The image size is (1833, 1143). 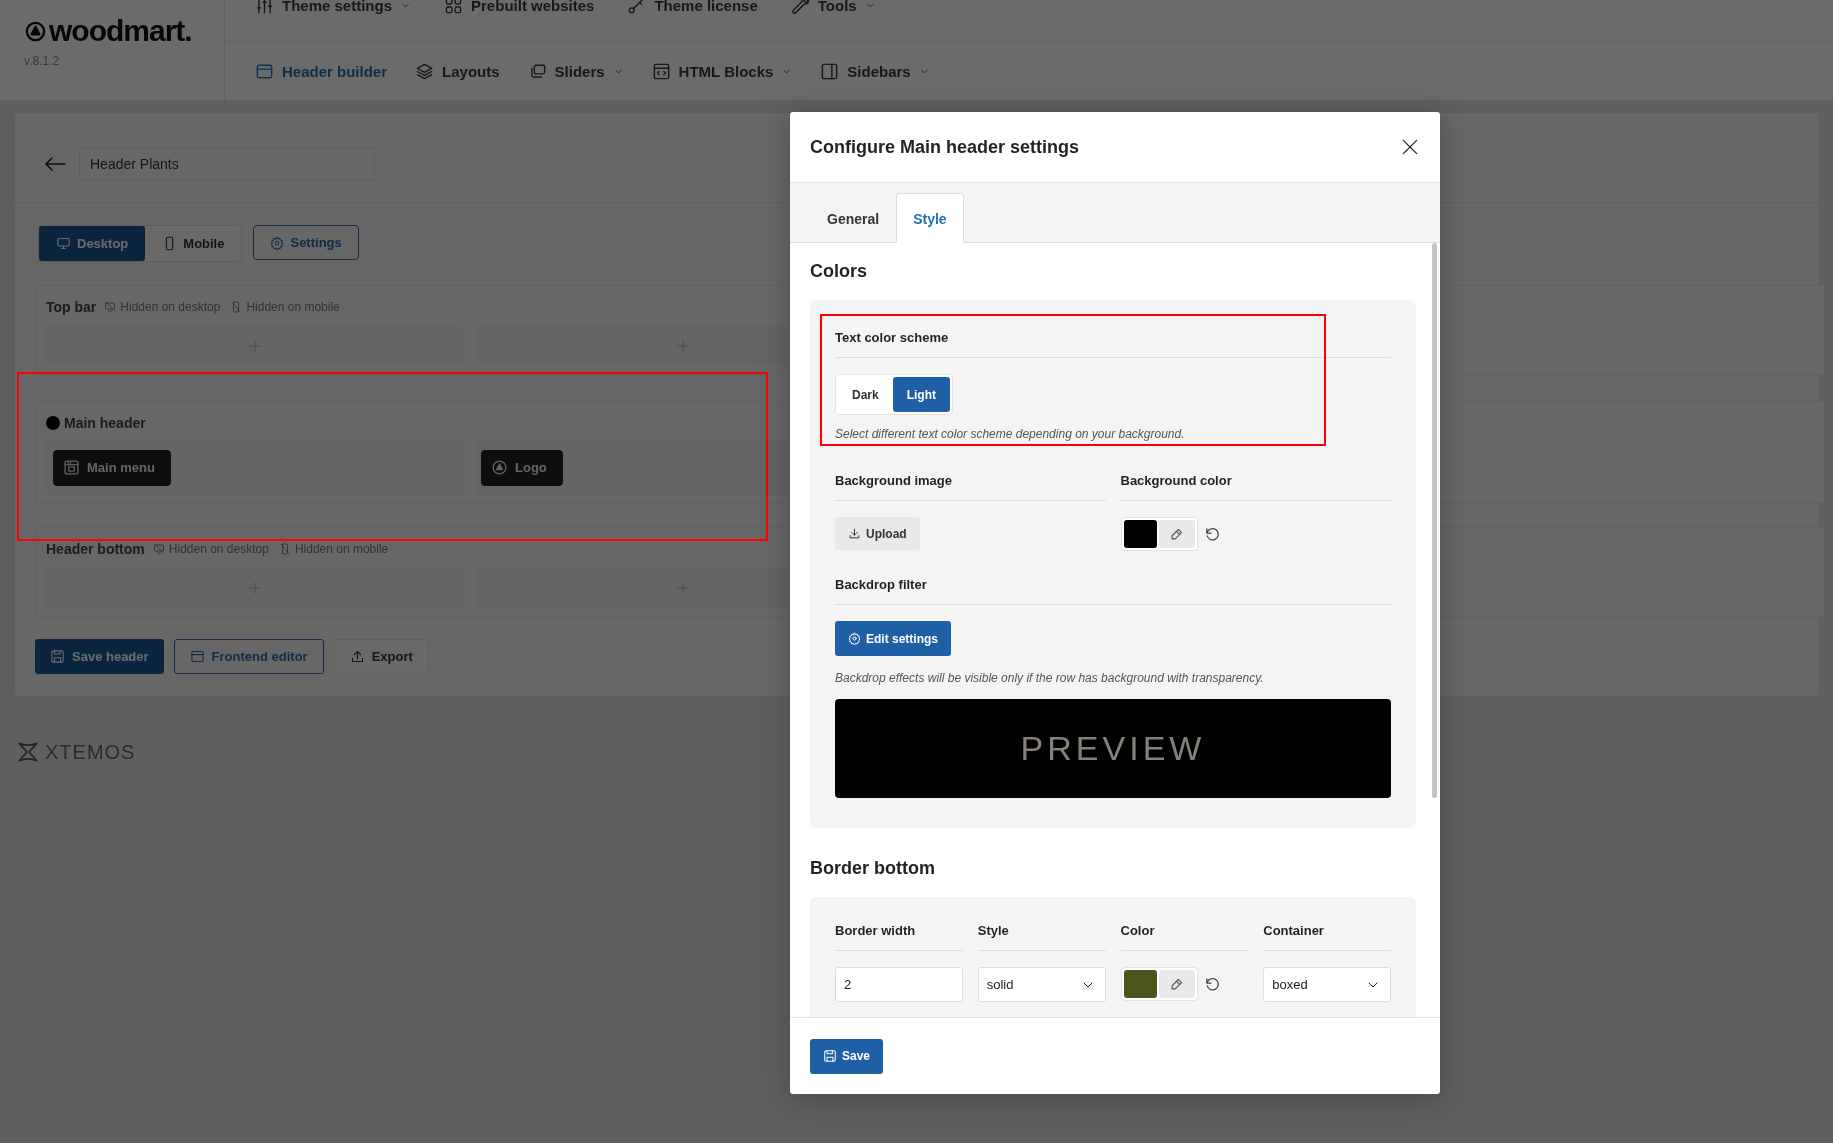 What do you see at coordinates (893, 638) in the screenshot?
I see `edit-settings-button: Edit settings` at bounding box center [893, 638].